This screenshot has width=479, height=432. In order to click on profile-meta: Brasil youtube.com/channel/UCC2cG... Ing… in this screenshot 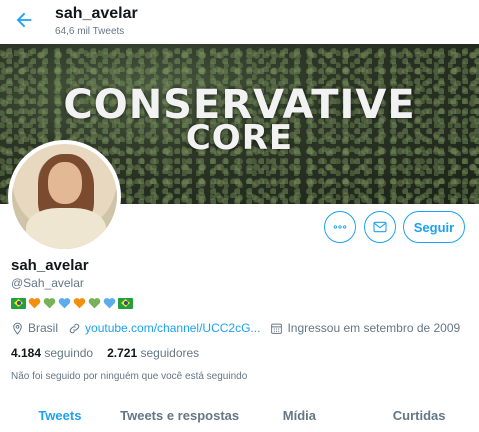, I will do `click(235, 328)`.